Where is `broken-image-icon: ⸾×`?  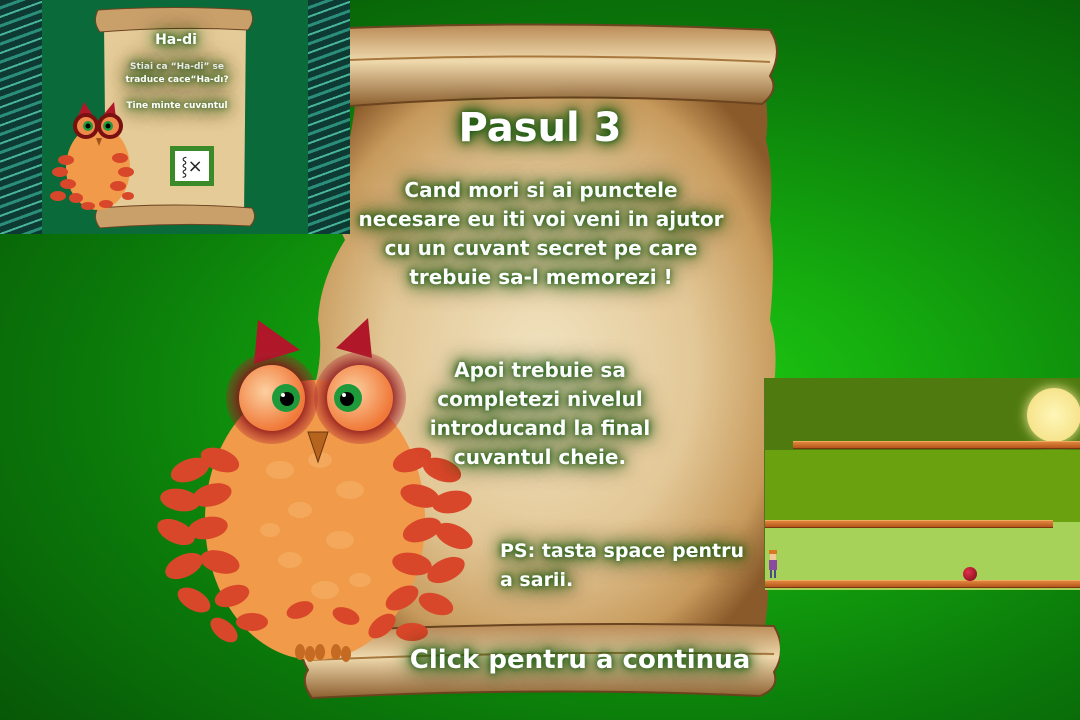 broken-image-icon: ⸾× is located at coordinates (192, 166).